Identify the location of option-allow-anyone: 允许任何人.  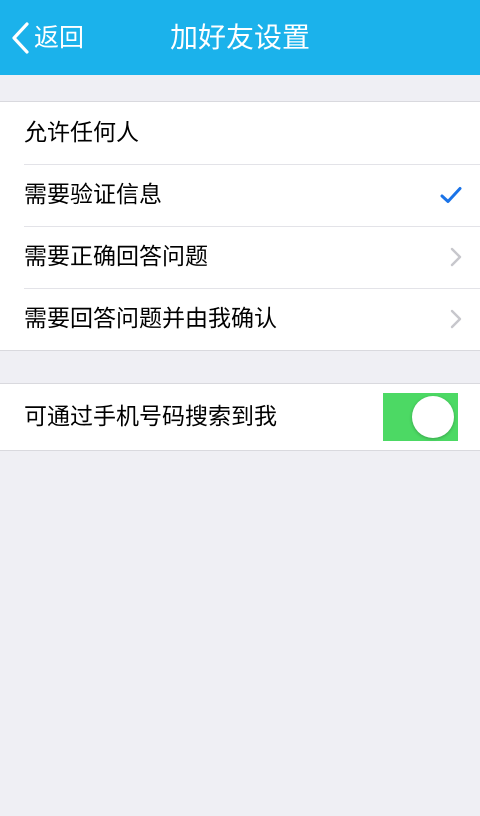
(240, 133).